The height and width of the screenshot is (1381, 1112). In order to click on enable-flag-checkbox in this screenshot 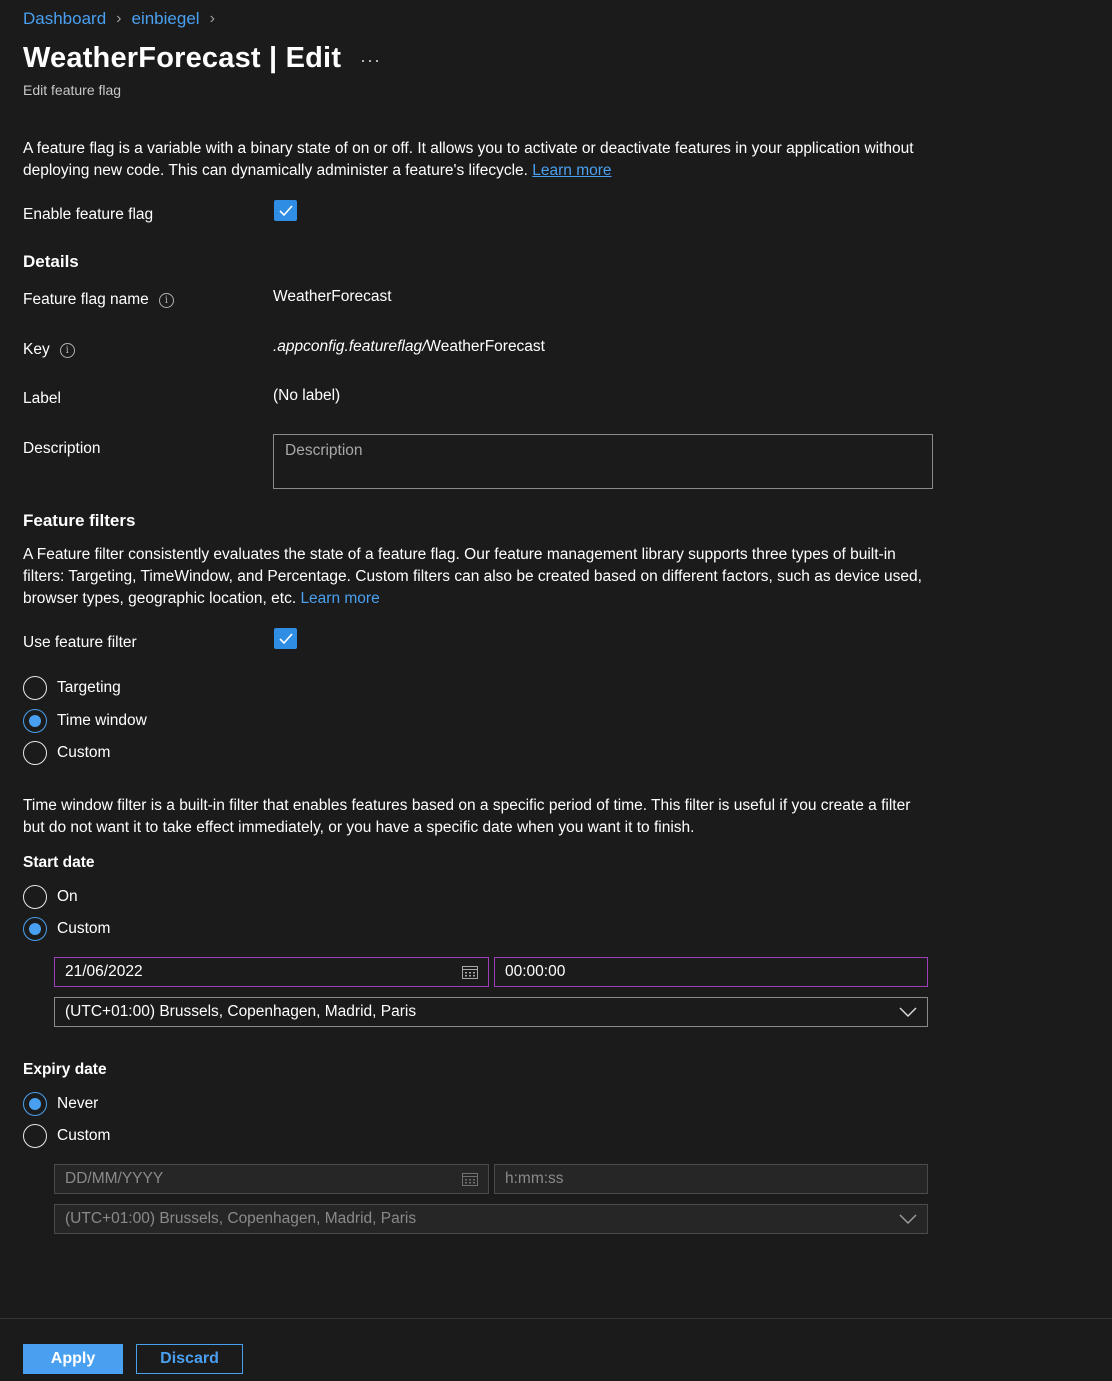, I will do `click(285, 210)`.